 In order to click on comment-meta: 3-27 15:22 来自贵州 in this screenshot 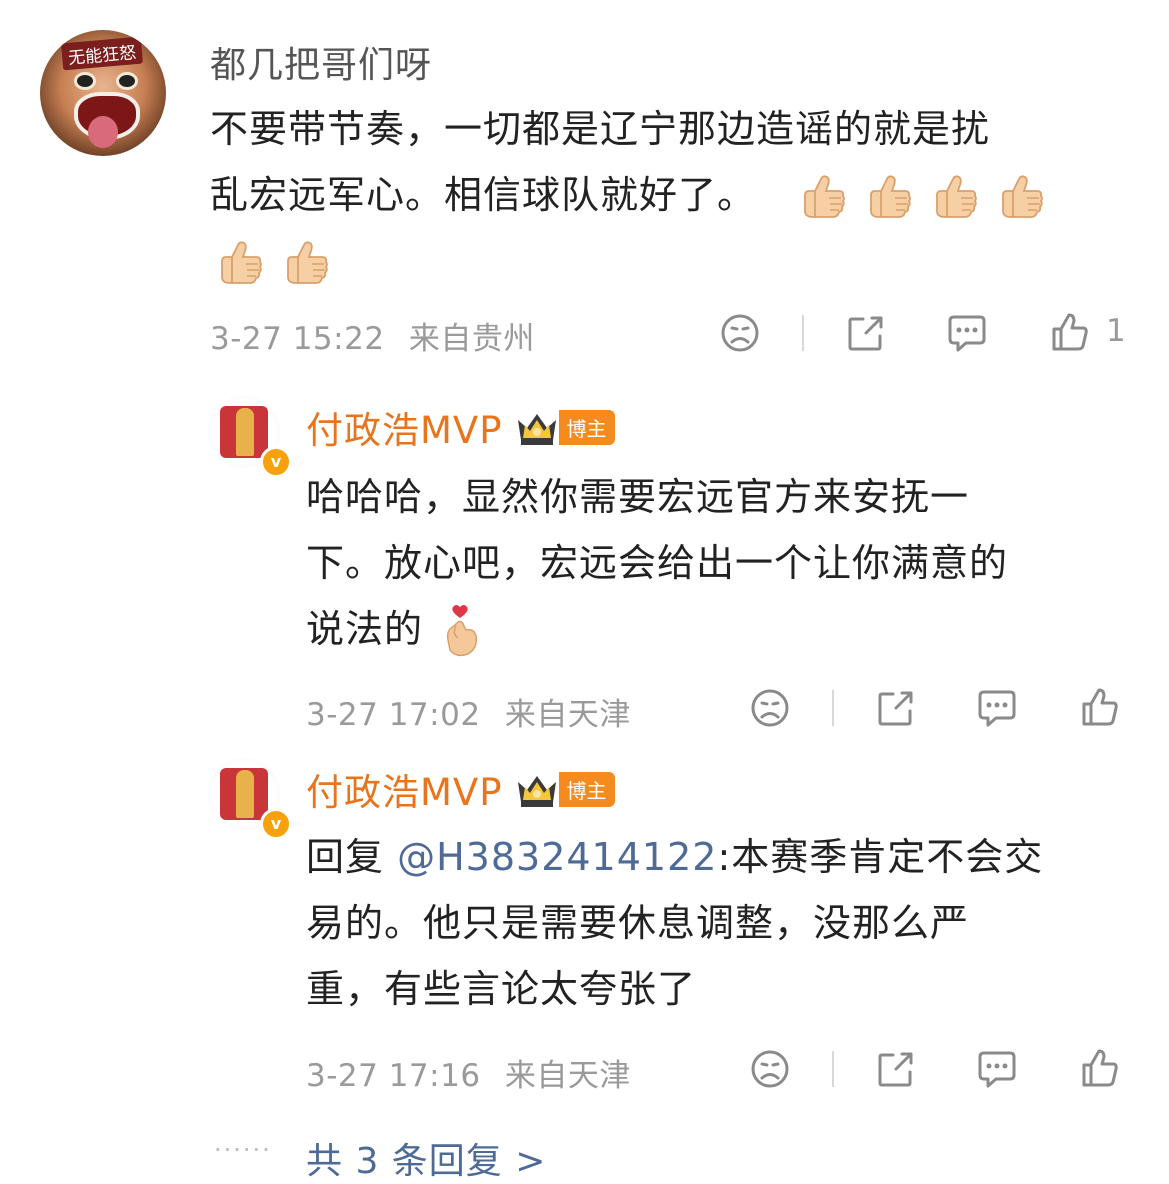, I will do `click(372, 335)`.